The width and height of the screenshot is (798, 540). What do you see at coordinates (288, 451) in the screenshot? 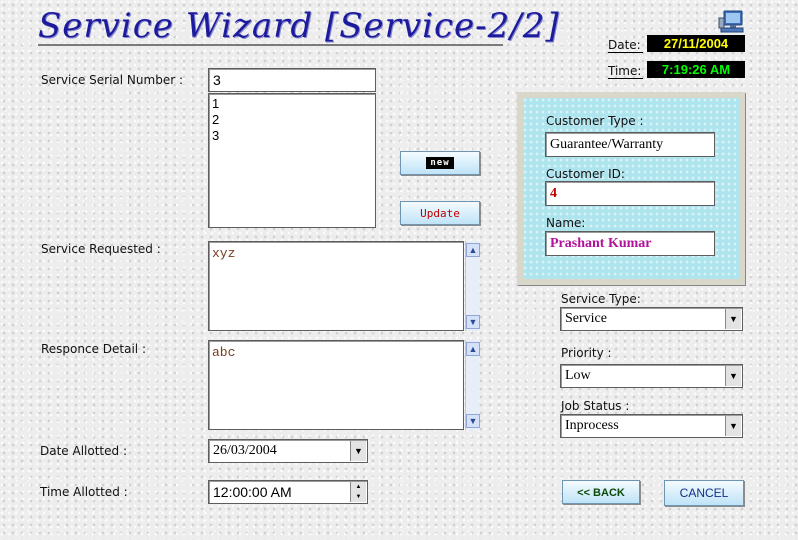
I see `date-allotted-select: 26/03/2004 ▼` at bounding box center [288, 451].